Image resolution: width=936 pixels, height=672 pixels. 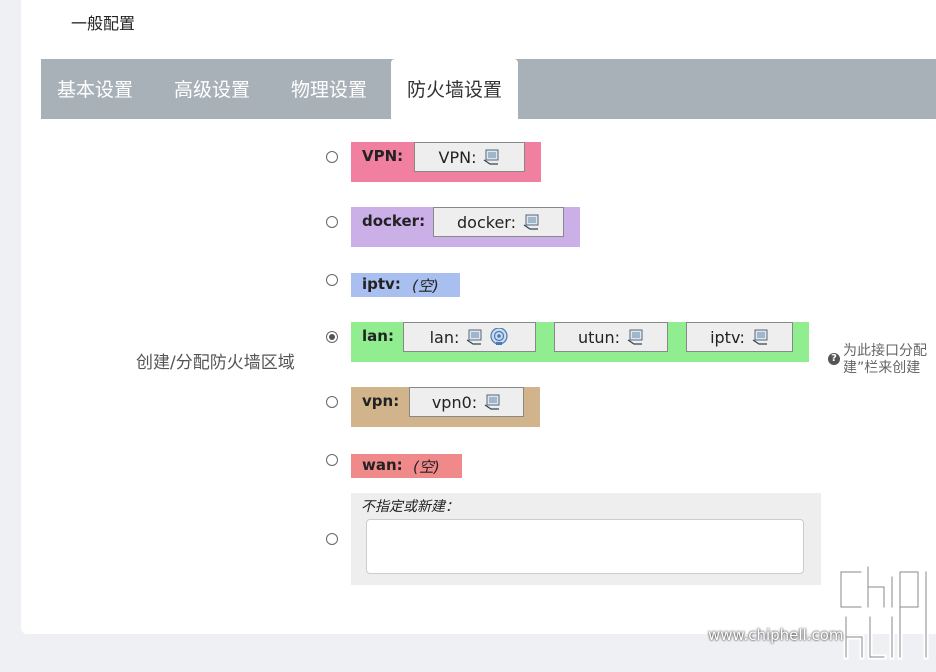 I want to click on zone-docker: docker: docker:, so click(x=465, y=227).